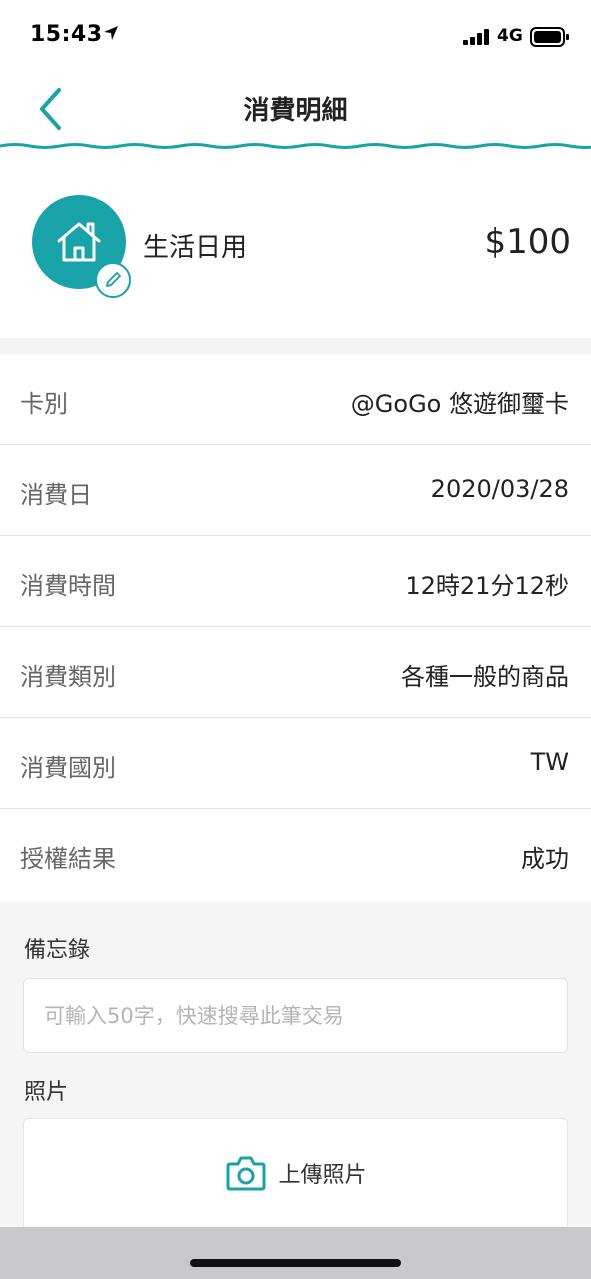 The height and width of the screenshot is (1279, 591). Describe the element at coordinates (295, 490) in the screenshot. I see `detail-row-date: 消費日 2020/03/28` at that location.